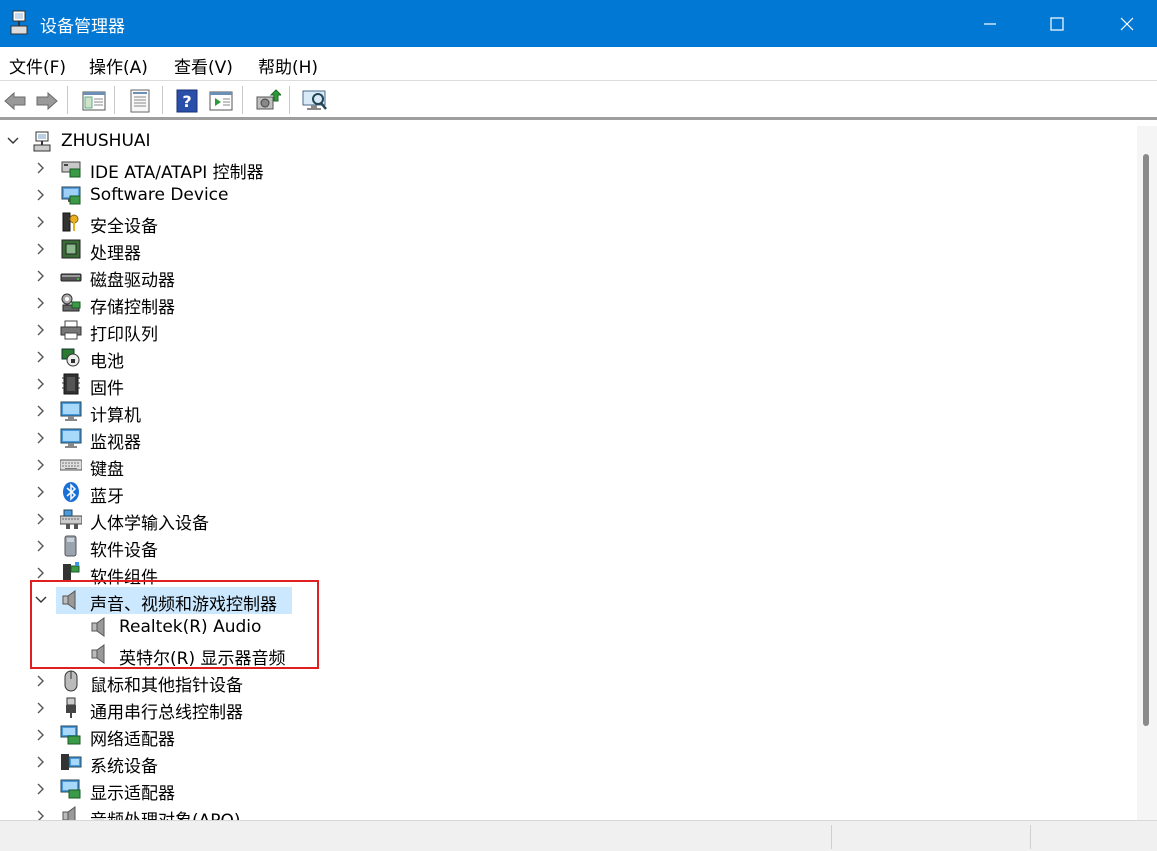  I want to click on run-action-button, so click(221, 101).